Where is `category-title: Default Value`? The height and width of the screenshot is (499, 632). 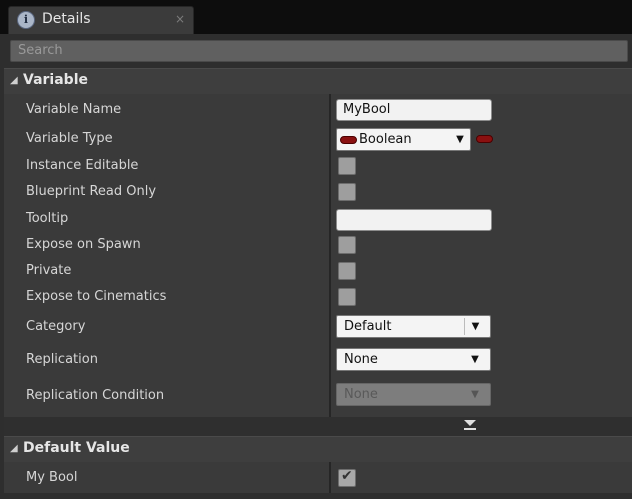
category-title: Default Value is located at coordinates (76, 448).